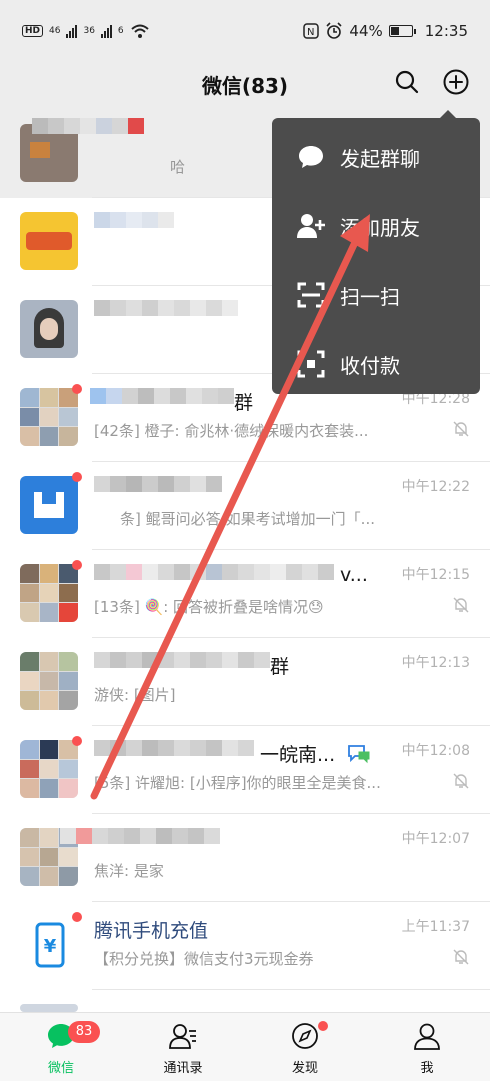 The width and height of the screenshot is (490, 1081). I want to click on menu-item-label: 发起群聊, so click(380, 159).